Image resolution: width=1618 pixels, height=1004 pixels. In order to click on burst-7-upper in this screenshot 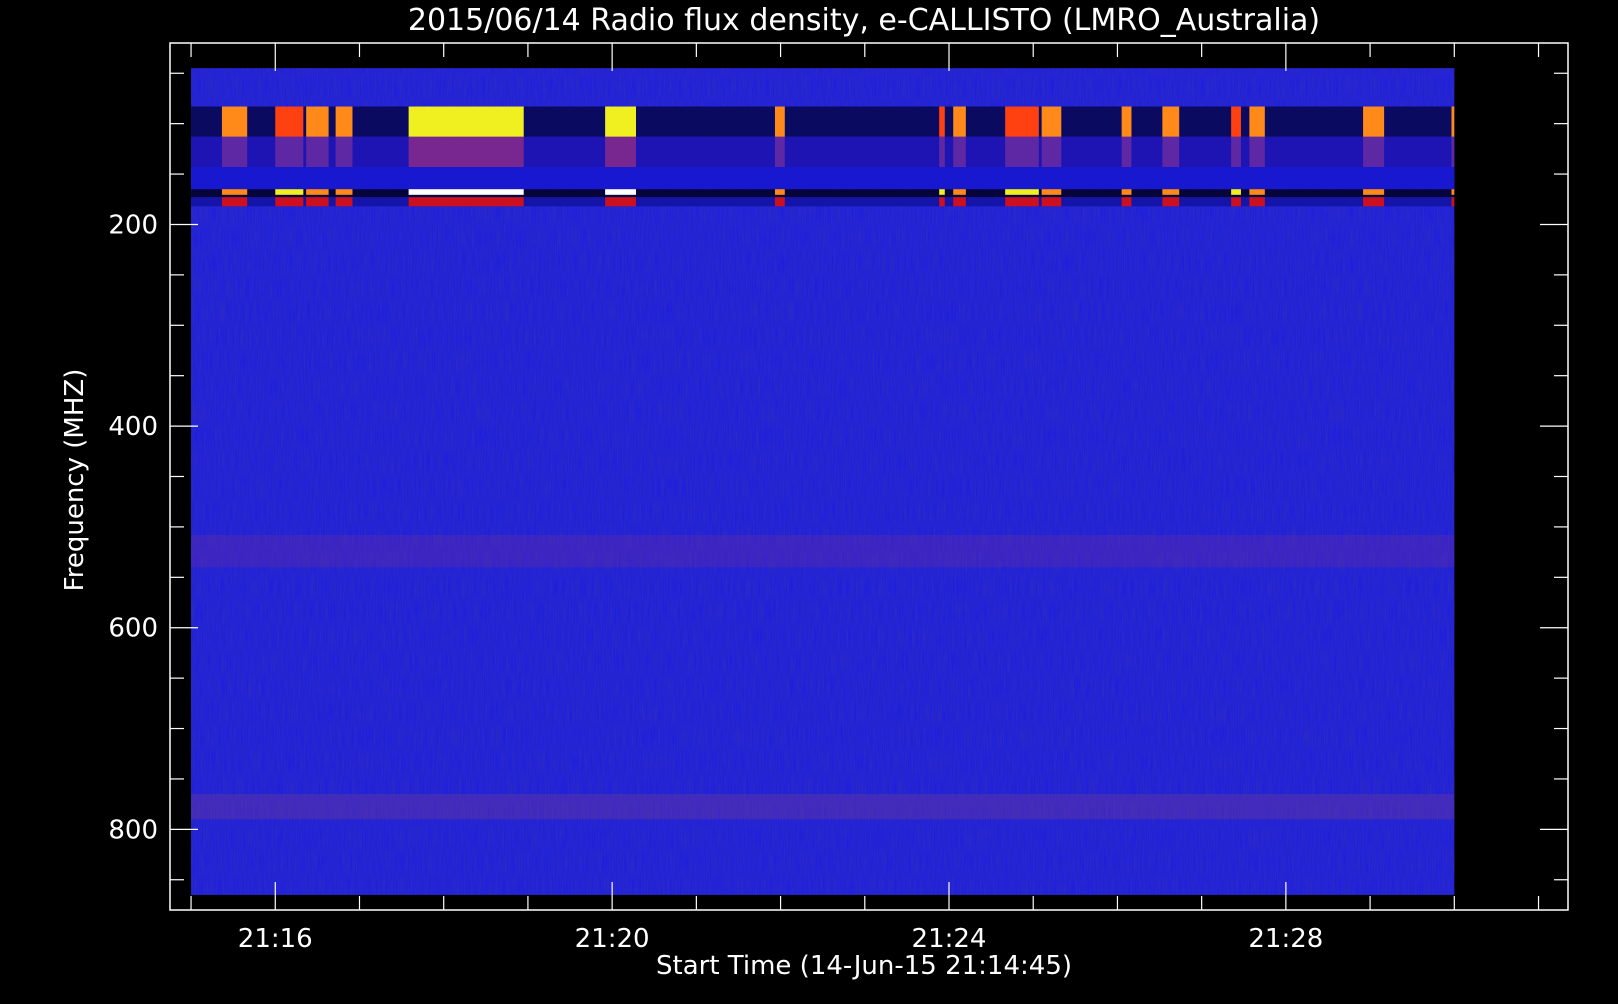, I will do `click(779, 121)`.